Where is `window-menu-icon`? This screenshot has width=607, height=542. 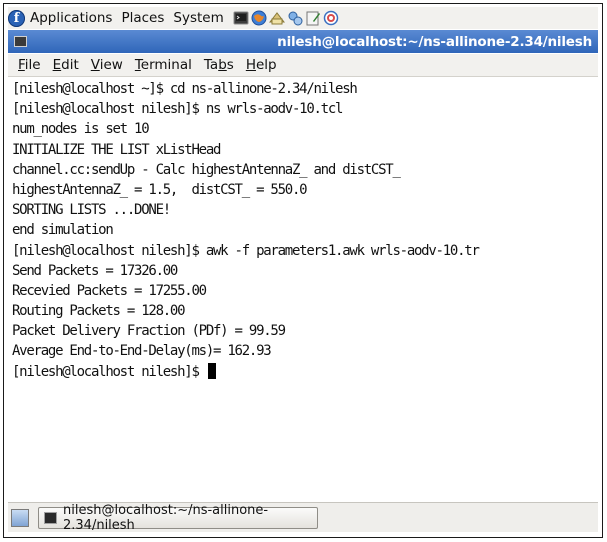 window-menu-icon is located at coordinates (20, 41).